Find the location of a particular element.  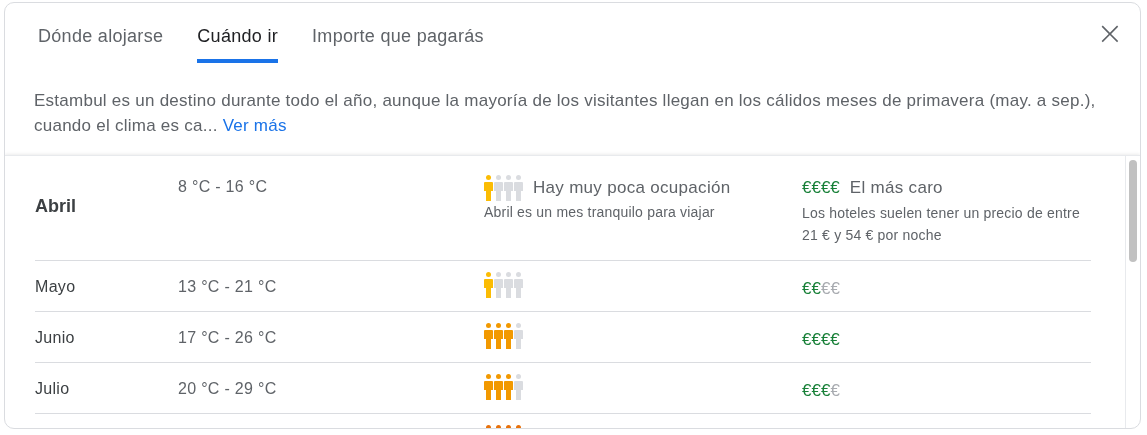

close-button: × is located at coordinates (1110, 33).